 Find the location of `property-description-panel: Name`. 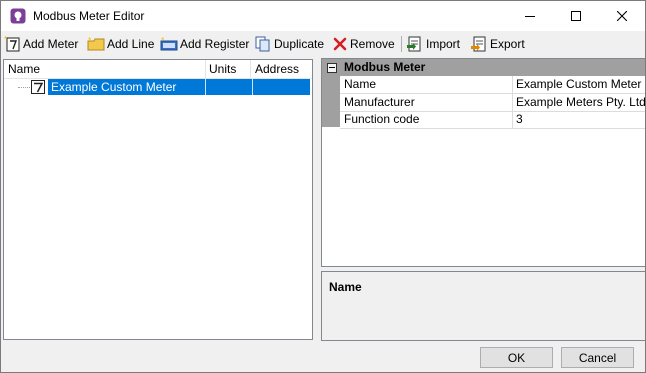

property-description-panel: Name is located at coordinates (483, 306).